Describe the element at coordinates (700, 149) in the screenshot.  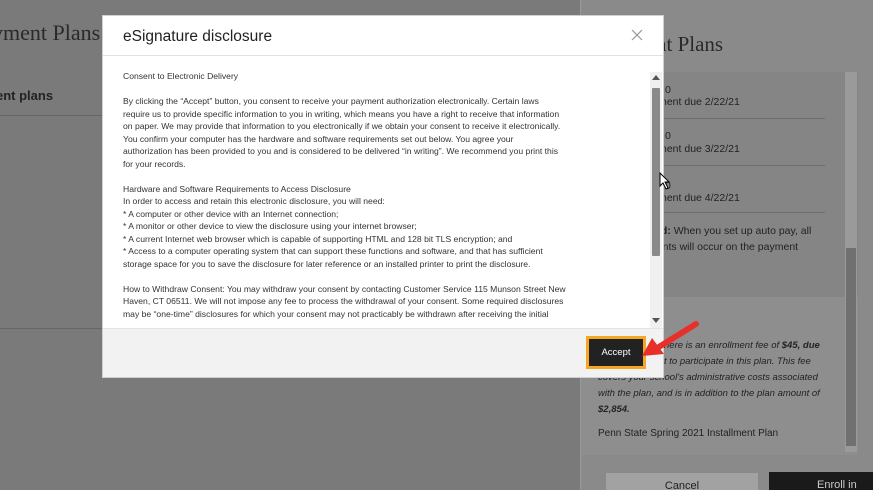
I see `payment-due: nent due 3/22/21` at that location.